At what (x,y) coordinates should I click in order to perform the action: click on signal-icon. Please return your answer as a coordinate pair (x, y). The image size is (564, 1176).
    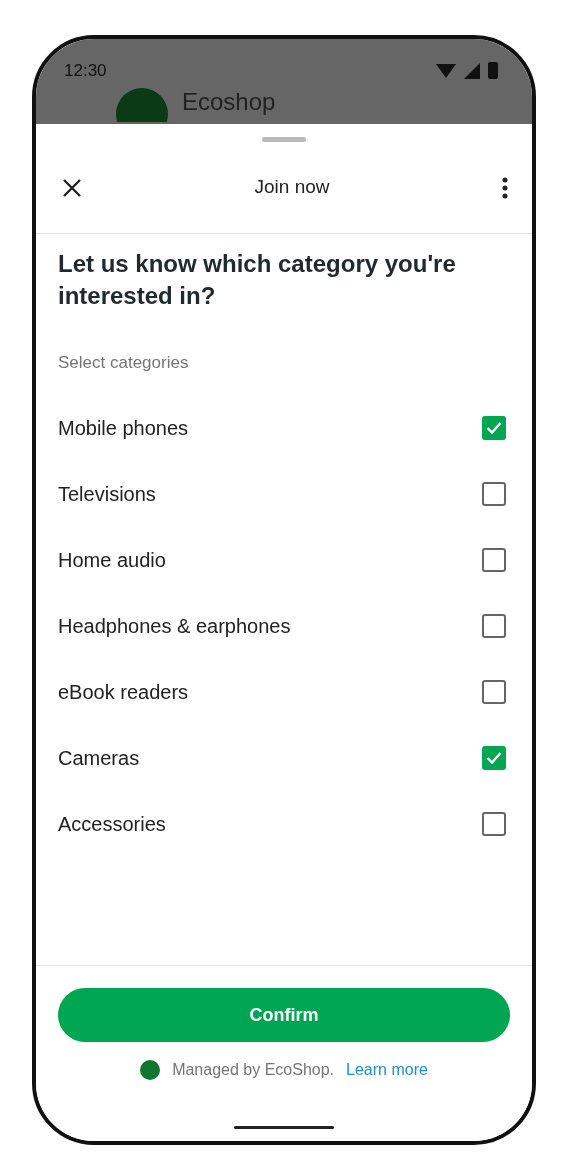
    Looking at the image, I should click on (472, 70).